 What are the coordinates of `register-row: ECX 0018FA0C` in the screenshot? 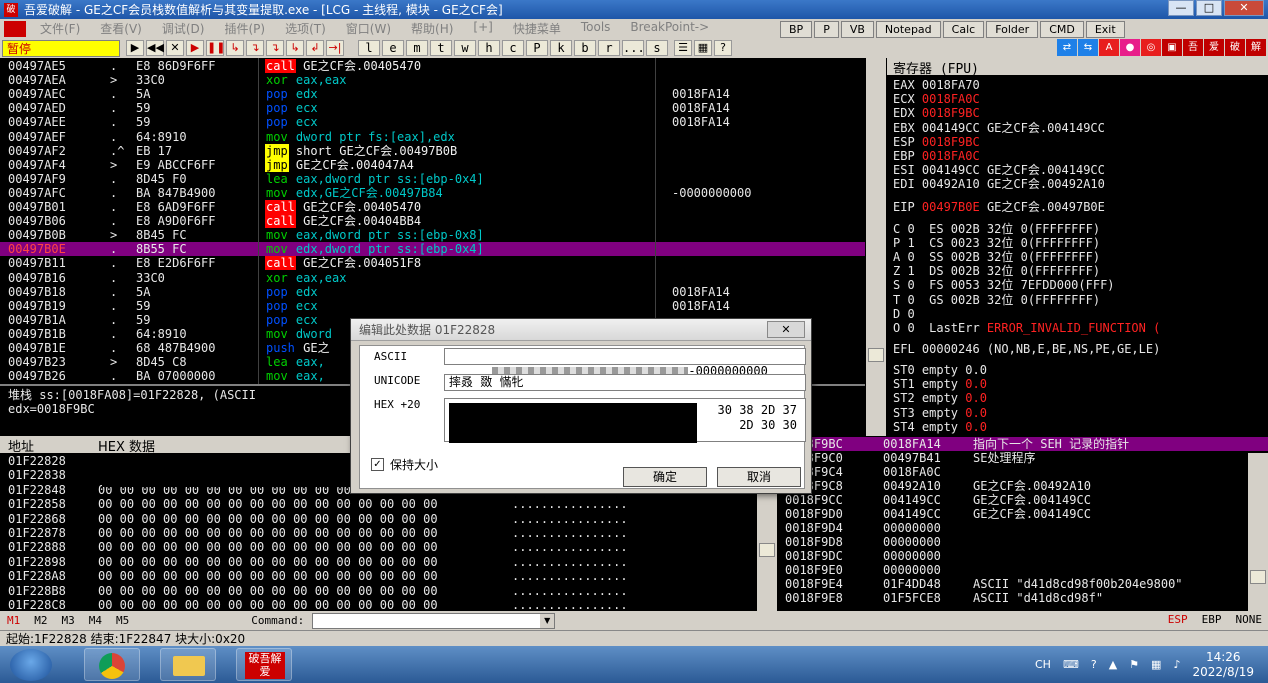 It's located at (940, 99).